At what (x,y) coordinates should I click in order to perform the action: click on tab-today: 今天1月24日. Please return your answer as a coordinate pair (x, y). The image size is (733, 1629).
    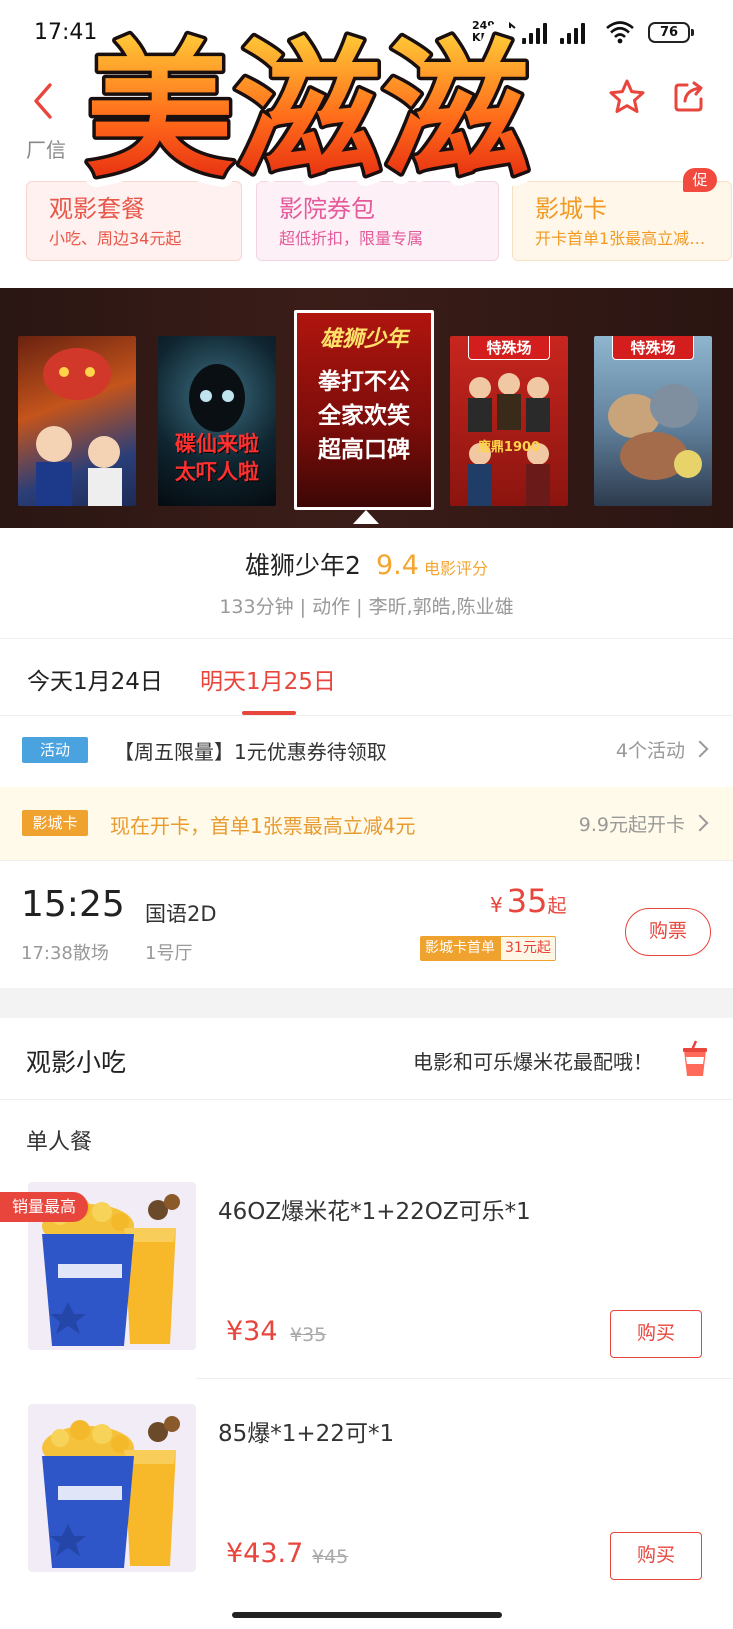
    Looking at the image, I should click on (95, 679).